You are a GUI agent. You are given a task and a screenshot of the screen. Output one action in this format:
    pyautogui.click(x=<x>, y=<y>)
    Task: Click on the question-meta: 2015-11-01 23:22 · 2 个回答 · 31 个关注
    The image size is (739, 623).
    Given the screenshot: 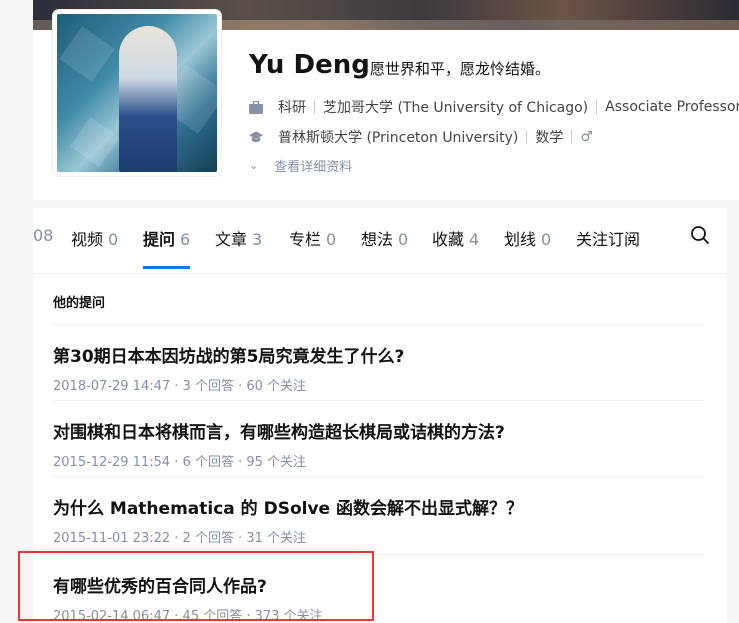 What is the action you would take?
    pyautogui.click(x=180, y=538)
    